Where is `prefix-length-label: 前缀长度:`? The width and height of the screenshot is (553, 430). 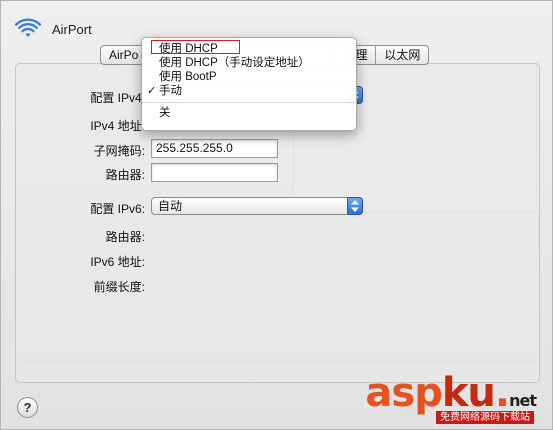
prefix-length-label: 前缀长度: is located at coordinates (119, 287).